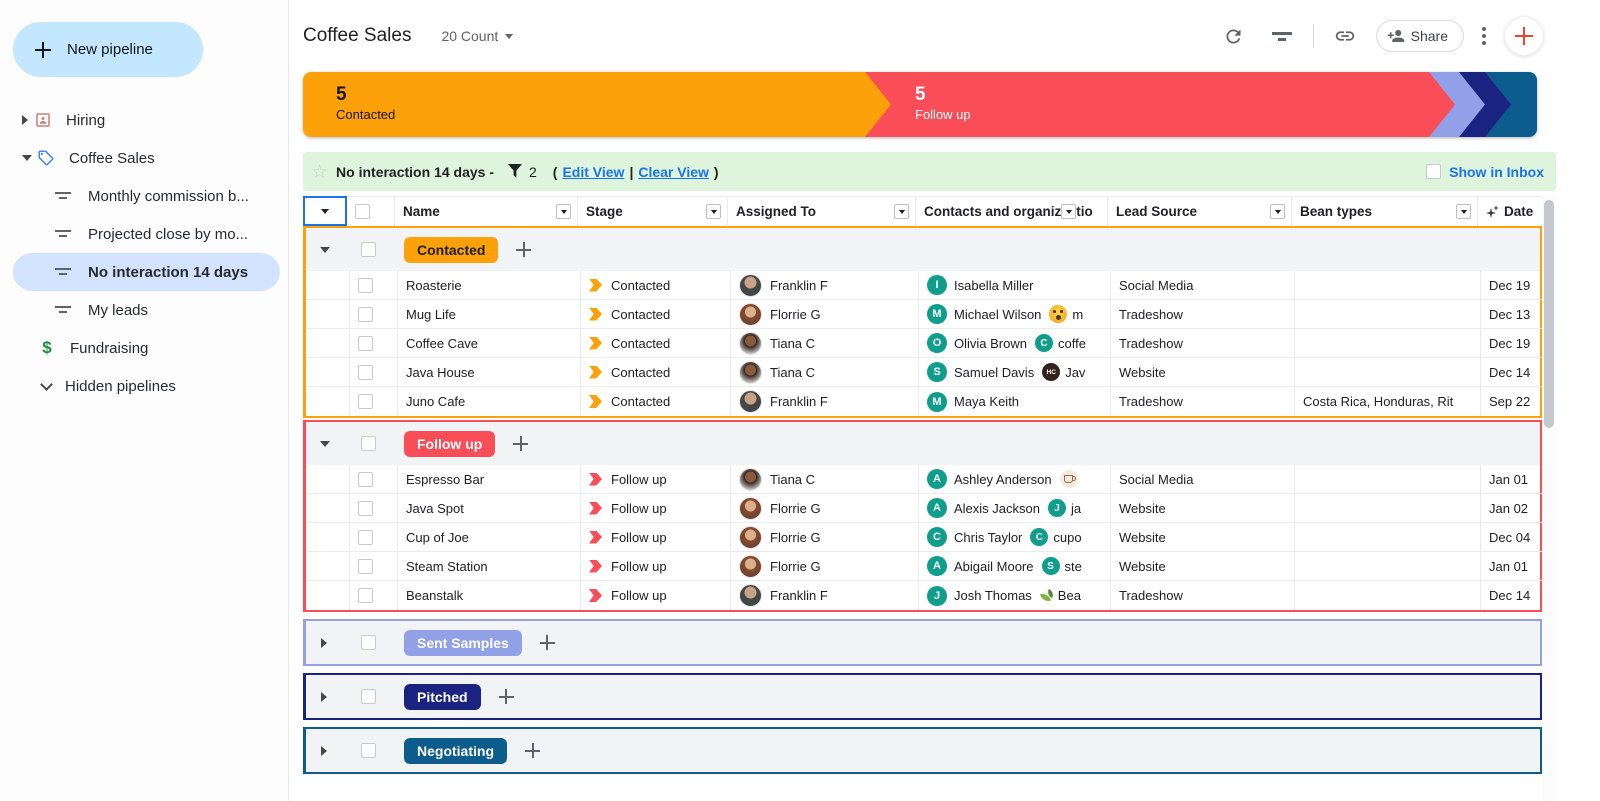 This screenshot has height=801, width=1600. Describe the element at coordinates (1524, 36) in the screenshot. I see `add-box-button` at that location.